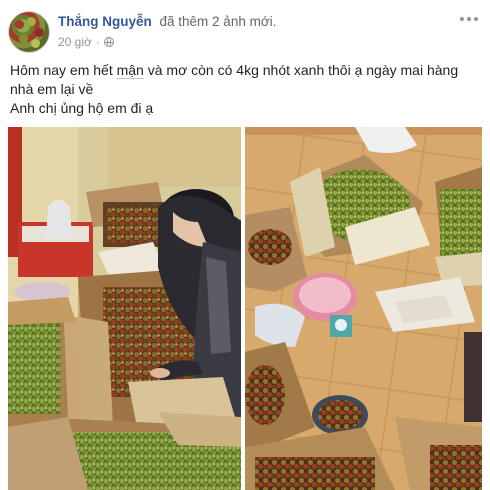 The height and width of the screenshot is (490, 490). Describe the element at coordinates (469, 19) in the screenshot. I see `more-horizontal-icon` at that location.